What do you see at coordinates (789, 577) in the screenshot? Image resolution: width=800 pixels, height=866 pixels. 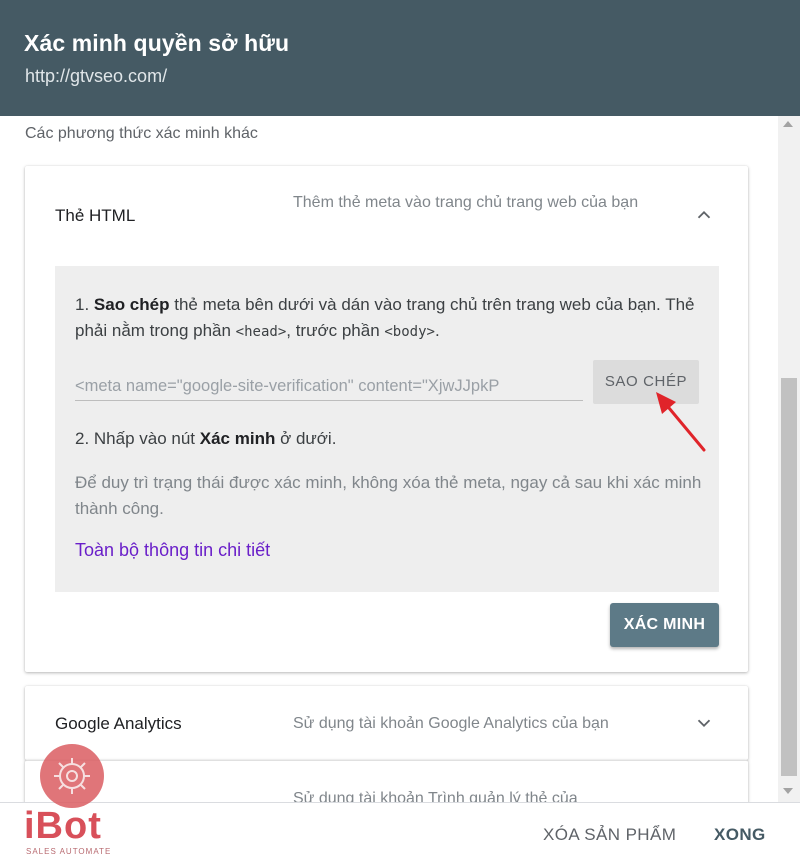 I see `scrollbar-thumb` at bounding box center [789, 577].